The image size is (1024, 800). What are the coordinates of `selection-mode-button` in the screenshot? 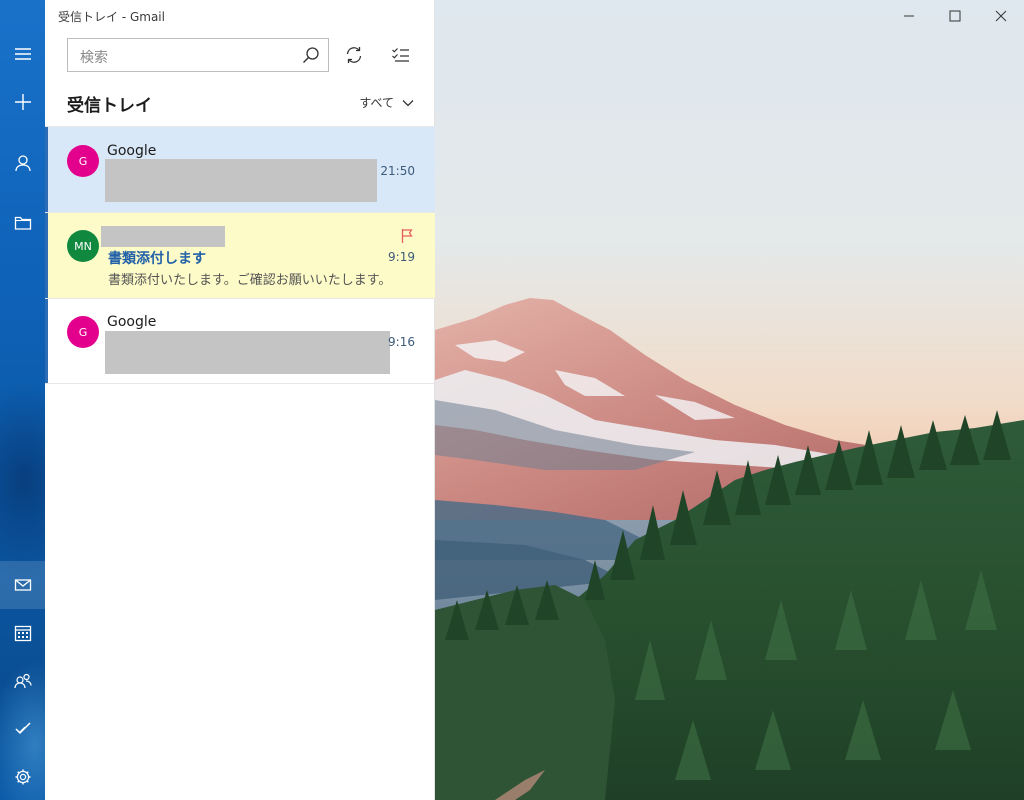 It's located at (401, 55).